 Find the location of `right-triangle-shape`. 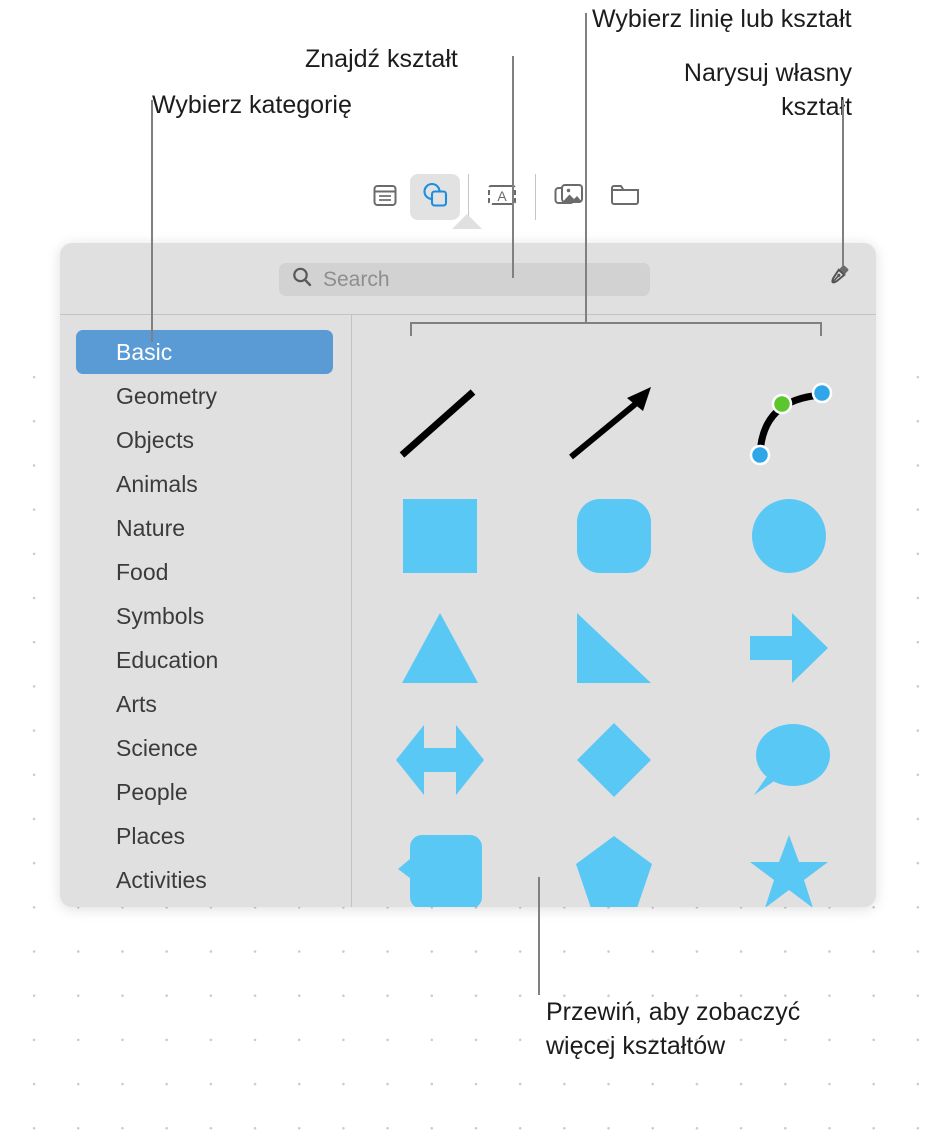

right-triangle-shape is located at coordinates (614, 650).